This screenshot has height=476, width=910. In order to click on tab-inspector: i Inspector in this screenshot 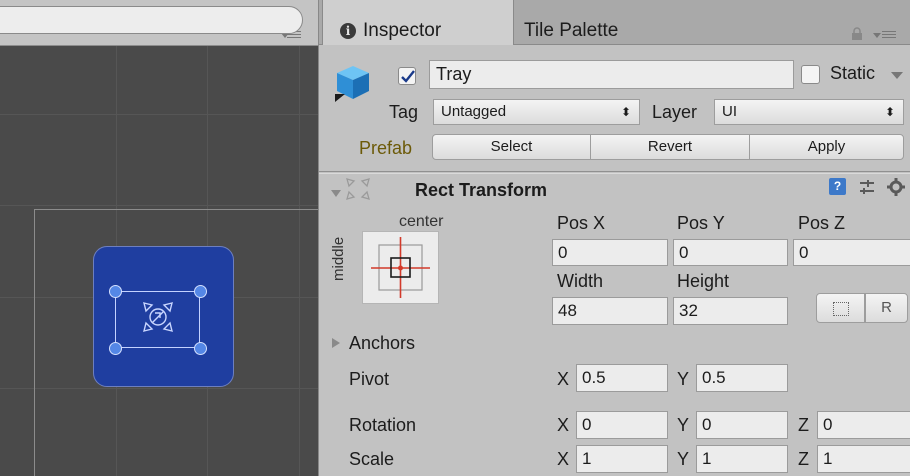, I will do `click(418, 22)`.